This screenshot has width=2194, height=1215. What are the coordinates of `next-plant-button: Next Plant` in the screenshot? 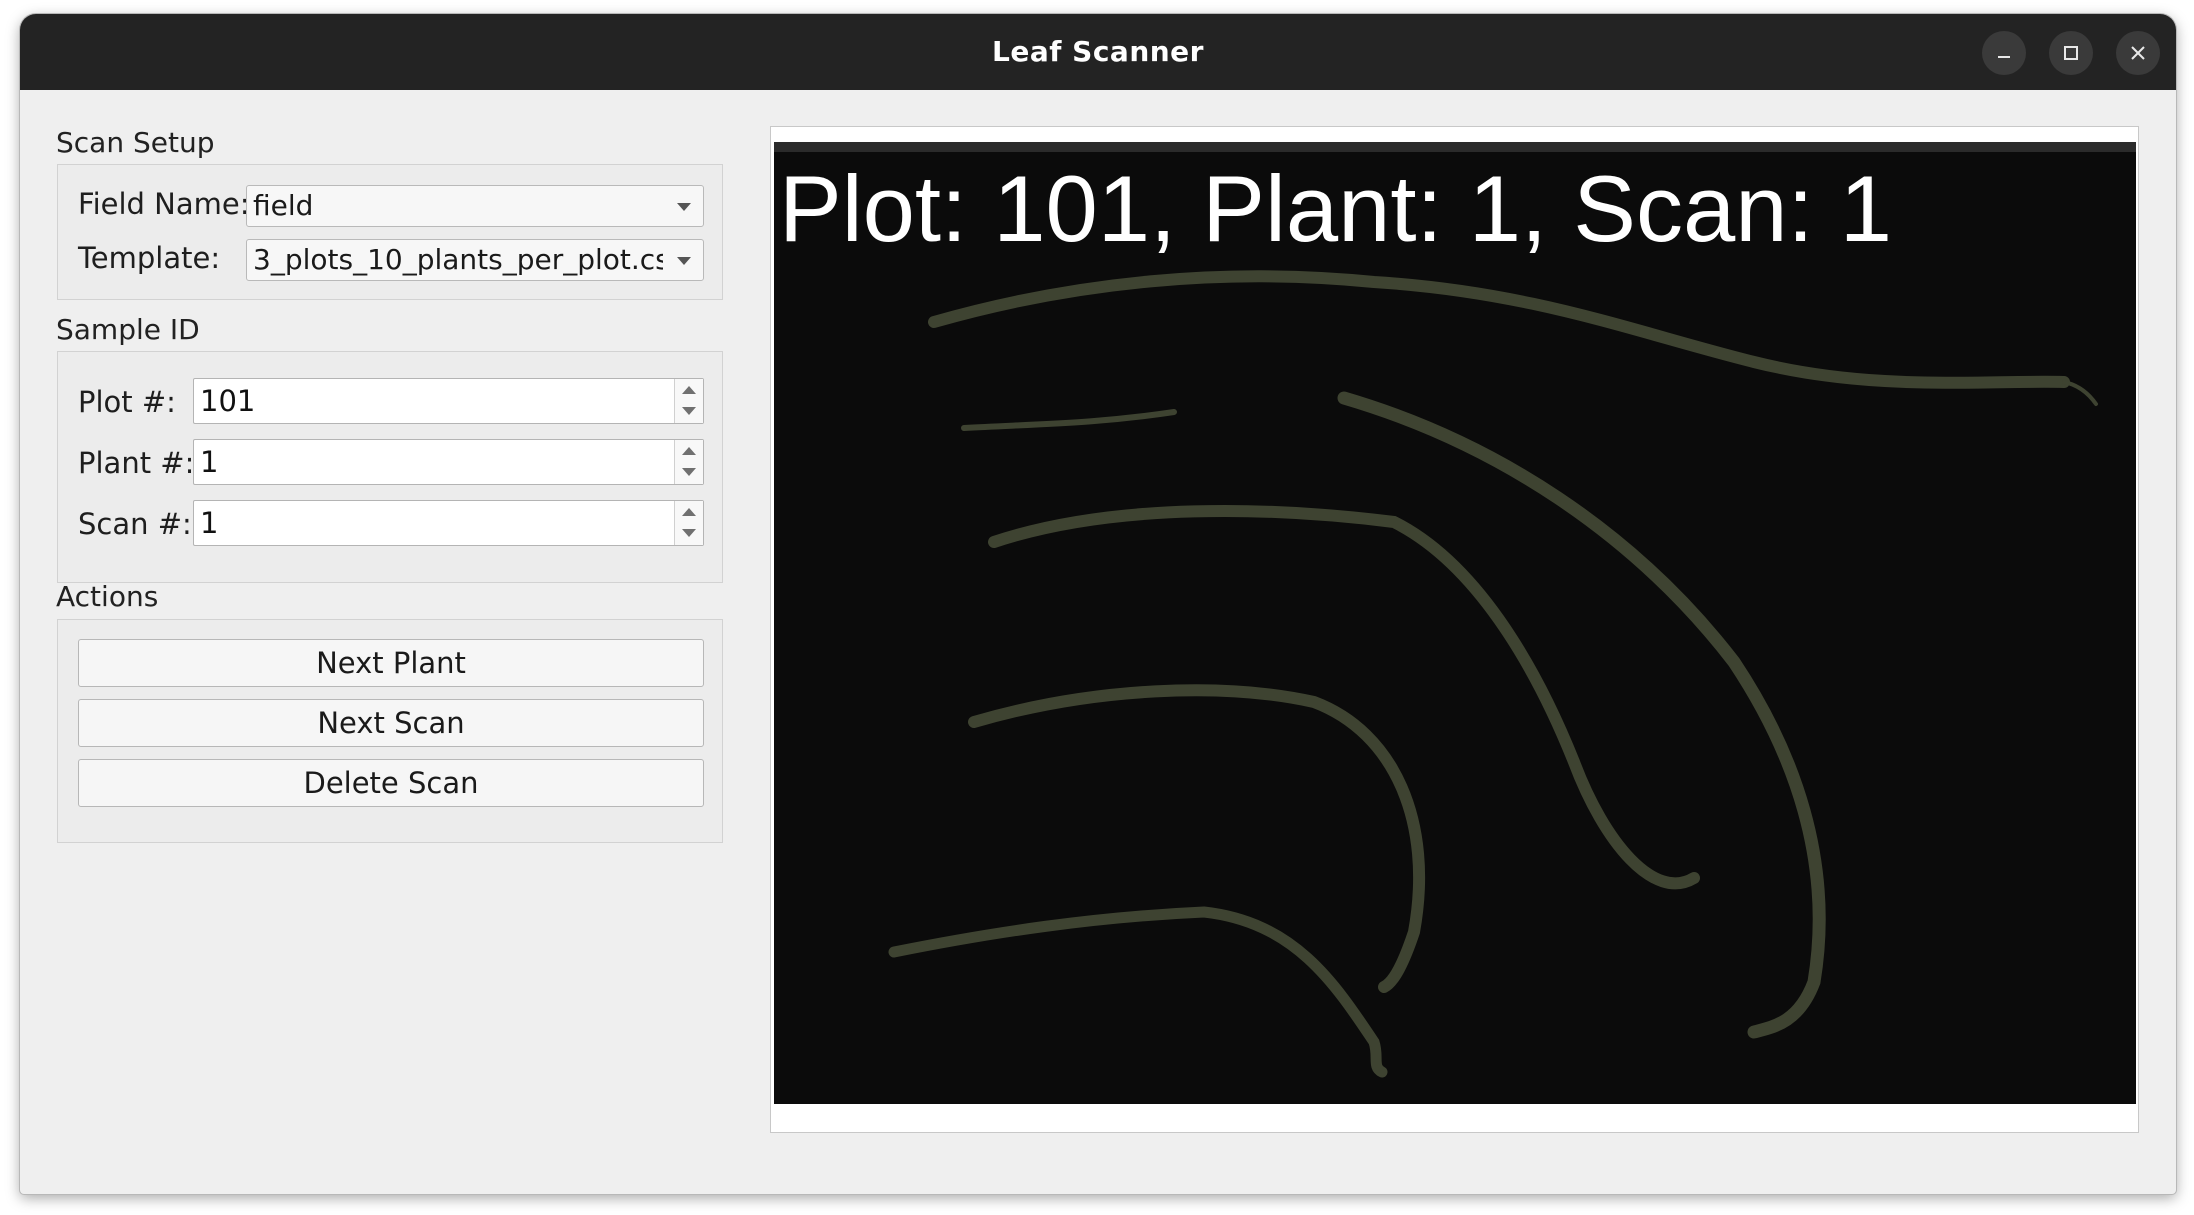 It's located at (391, 663).